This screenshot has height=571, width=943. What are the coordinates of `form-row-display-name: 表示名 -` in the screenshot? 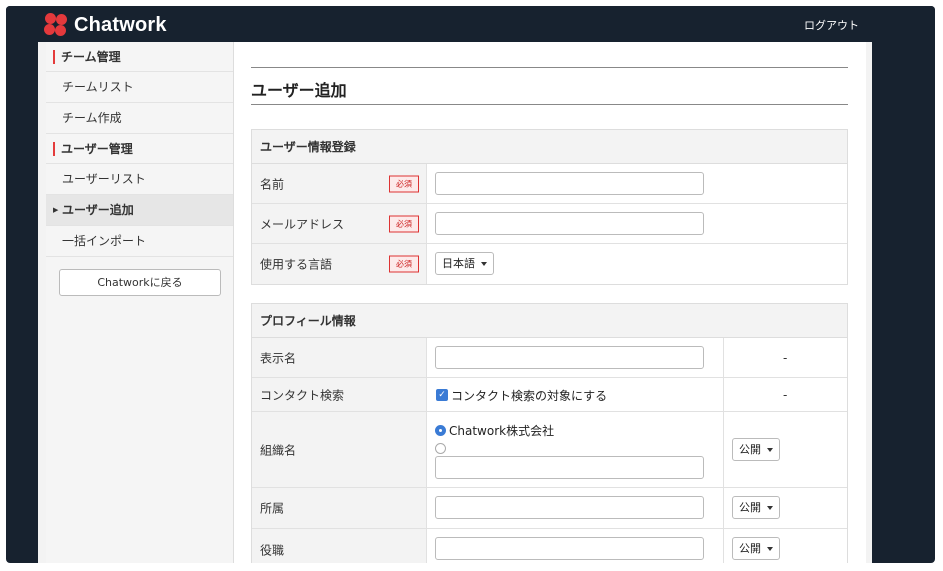 It's located at (549, 358).